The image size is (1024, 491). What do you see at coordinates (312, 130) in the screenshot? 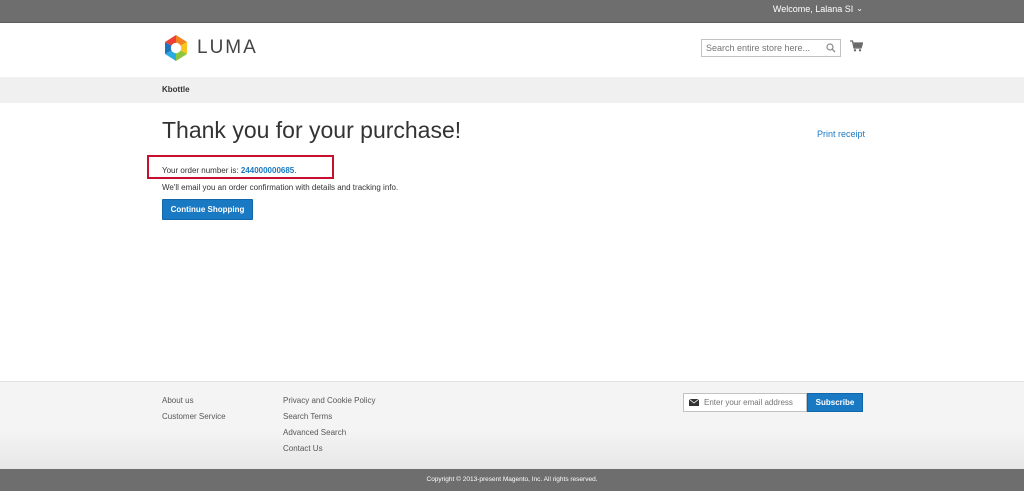
I see `page-title: Thank you for your purchase!` at bounding box center [312, 130].